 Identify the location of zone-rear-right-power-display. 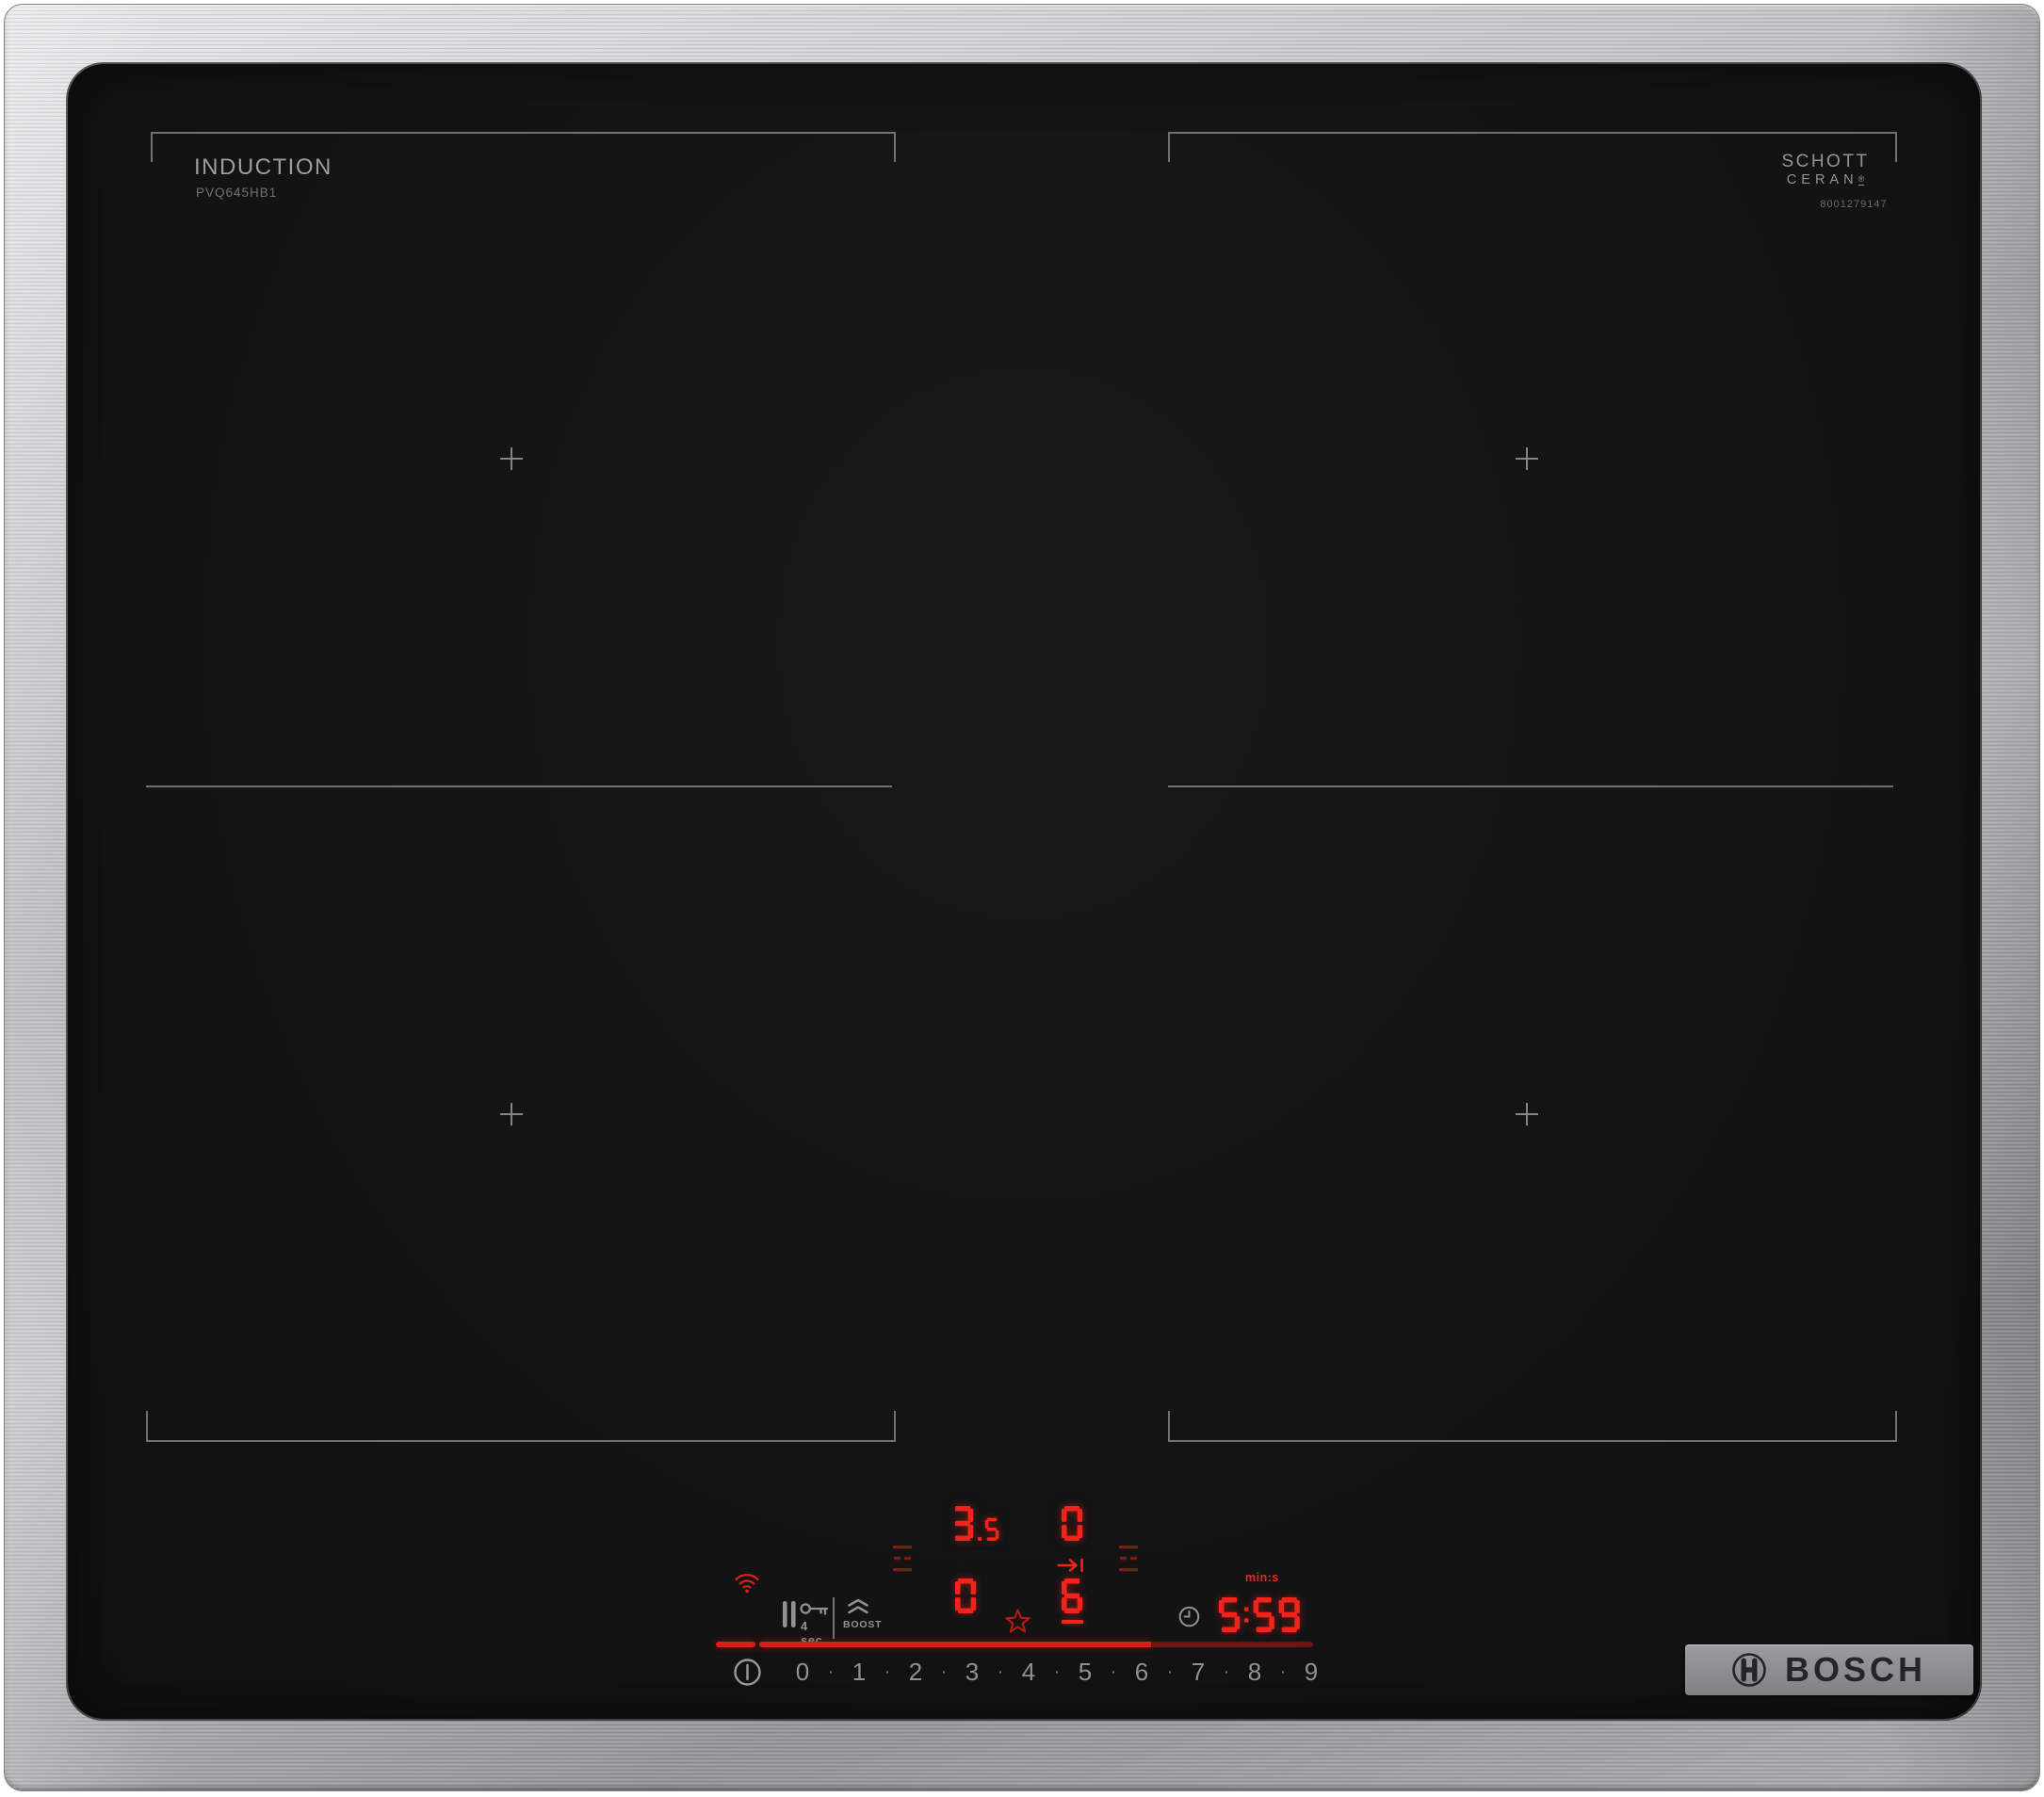
(1075, 1523).